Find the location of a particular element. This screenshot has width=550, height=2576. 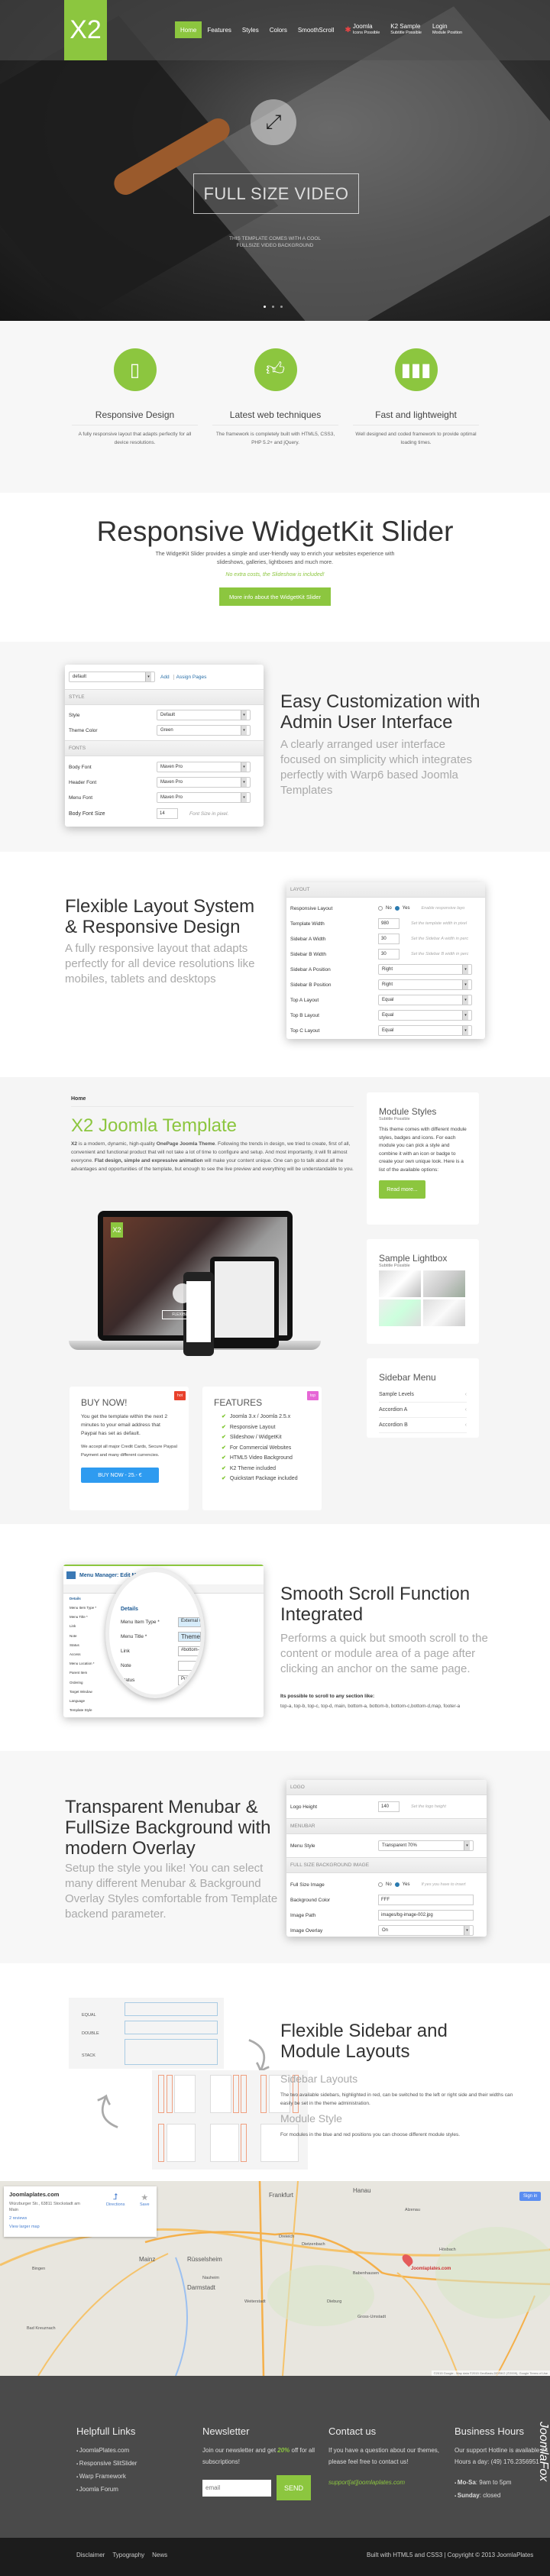

zoomed-row: Note is located at coordinates (161, 1666).